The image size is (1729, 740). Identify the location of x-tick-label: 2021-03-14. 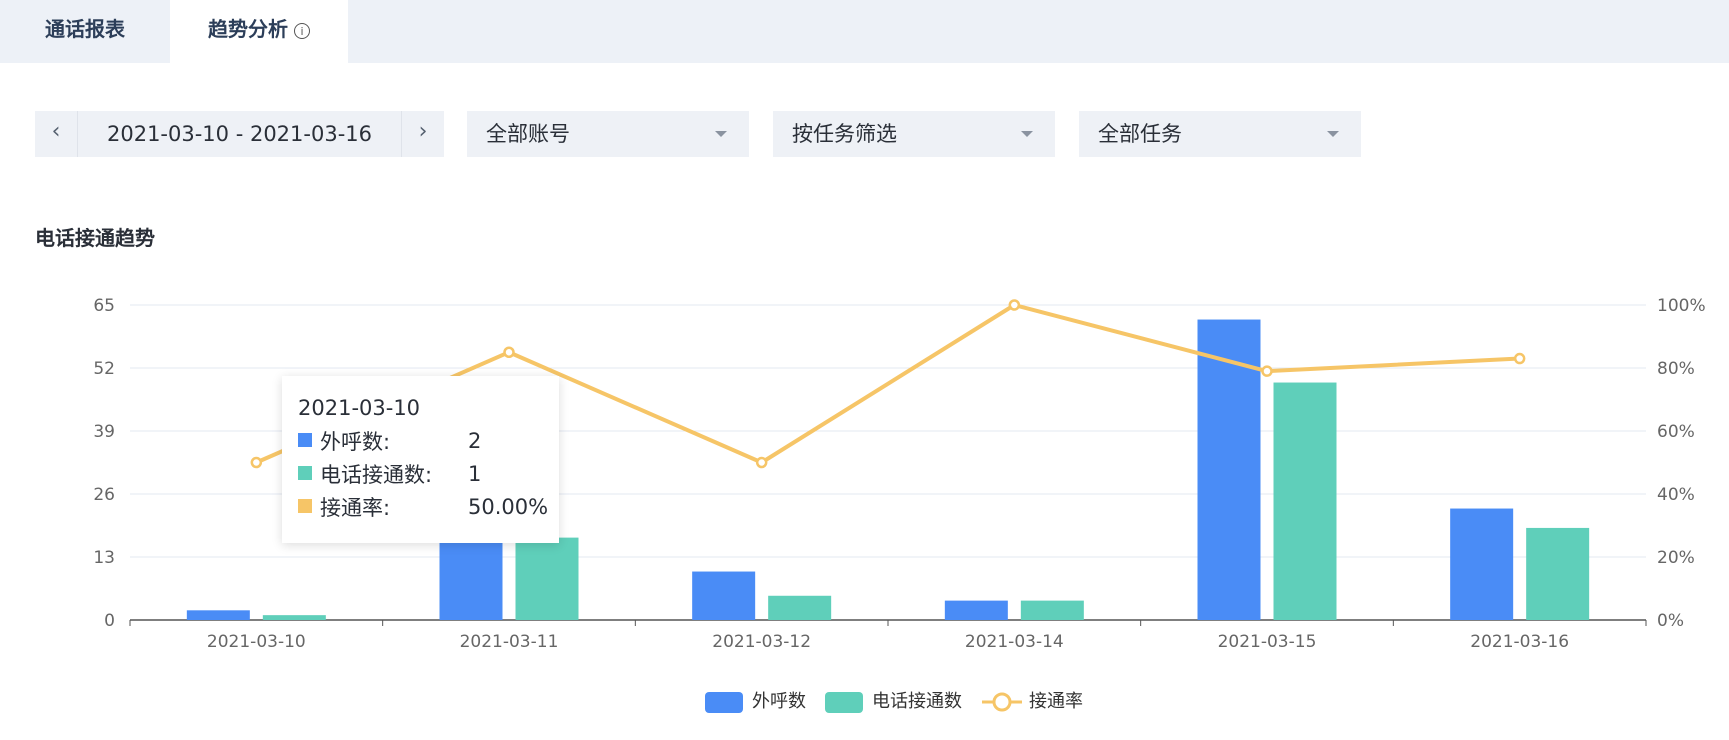
(1014, 642).